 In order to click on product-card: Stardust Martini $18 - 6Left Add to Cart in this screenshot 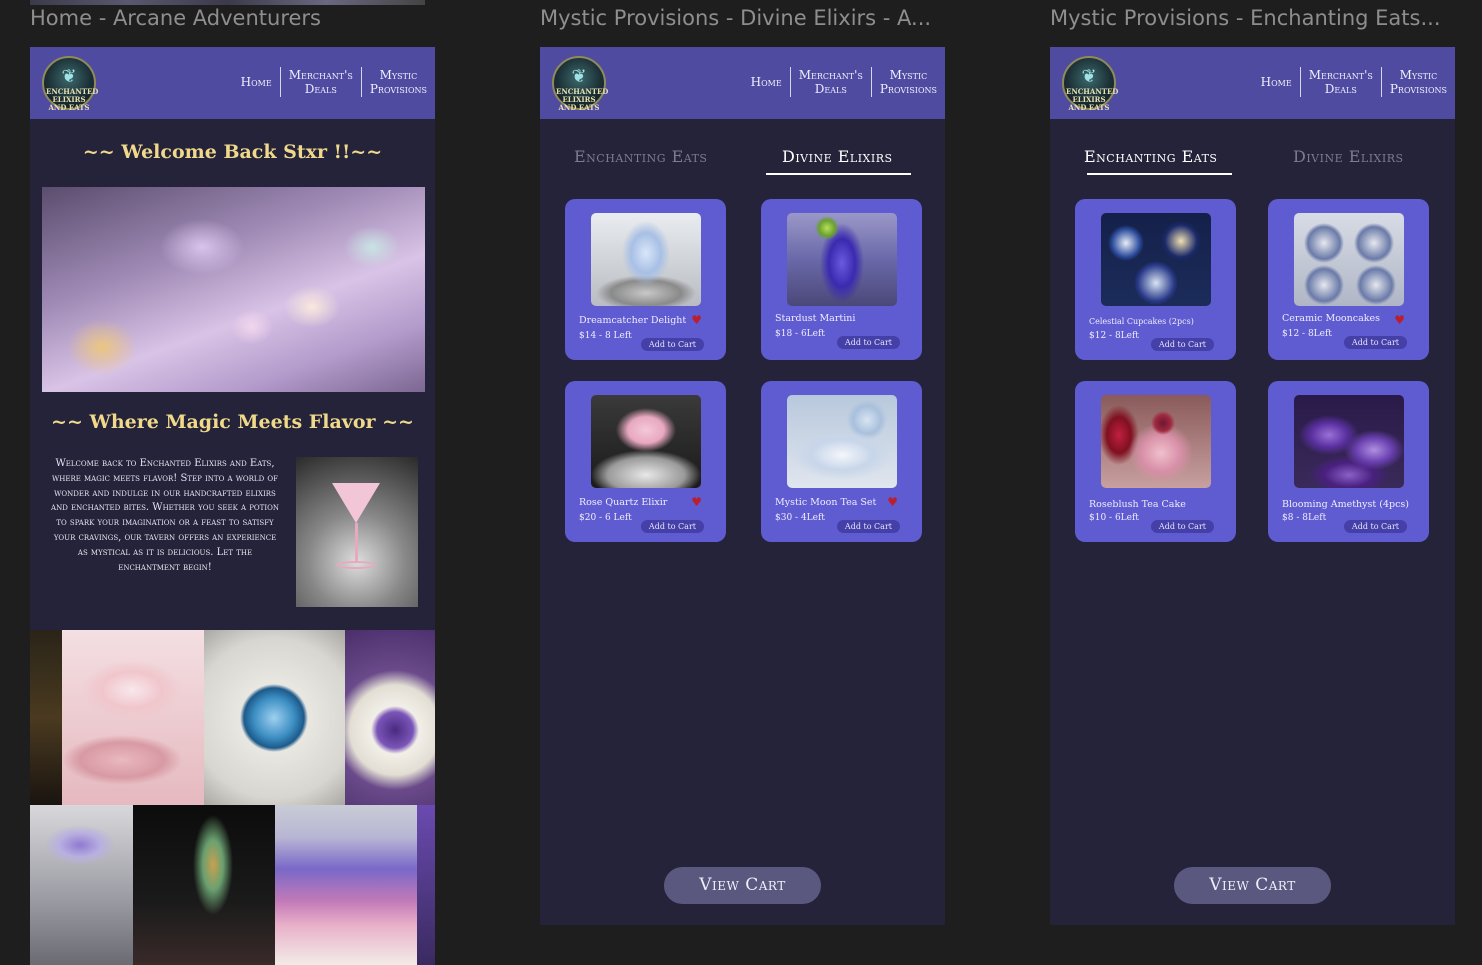, I will do `click(841, 279)`.